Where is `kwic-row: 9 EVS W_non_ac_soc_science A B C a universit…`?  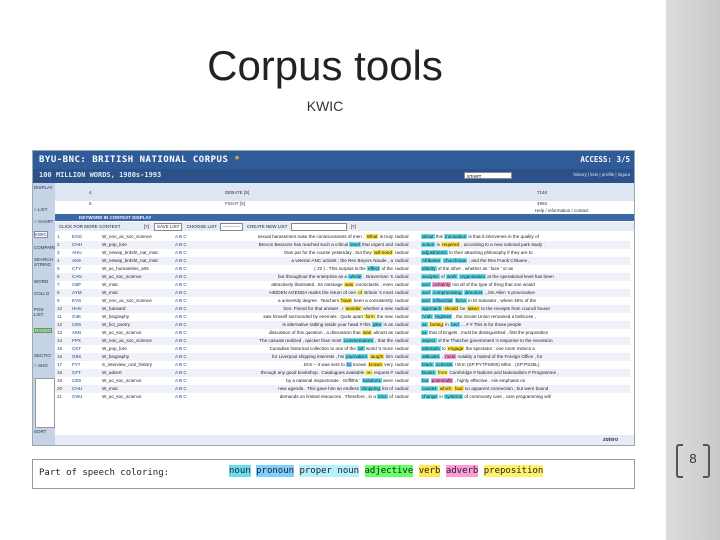
kwic-row: 9 EVS W_non_ac_soc_science A B C a universit… is located at coordinates (342, 301).